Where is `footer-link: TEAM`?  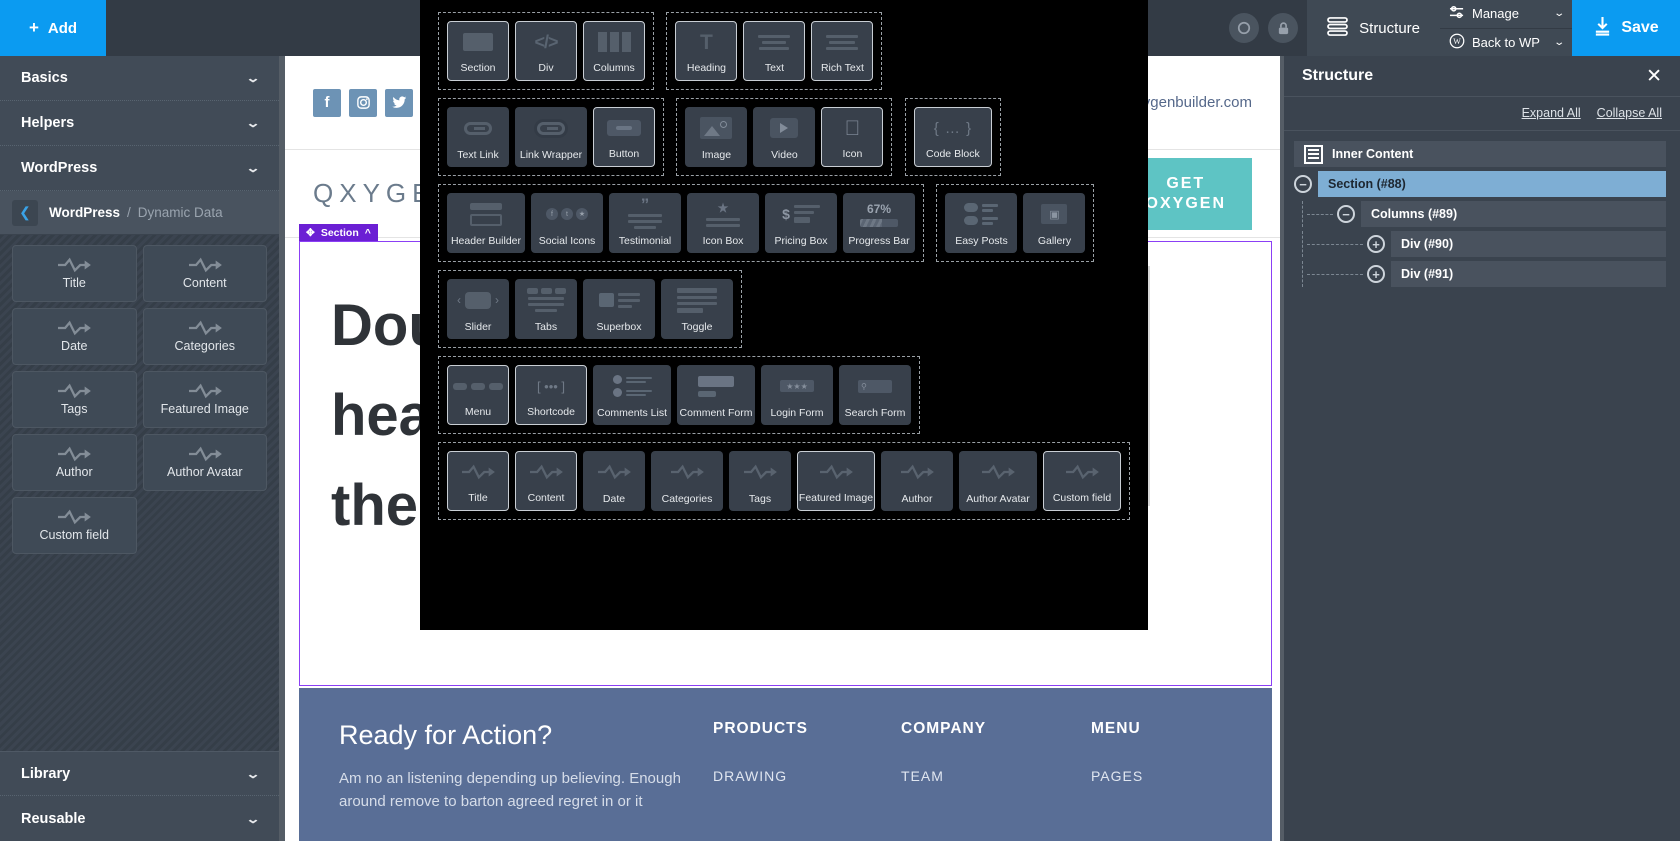
footer-link: TEAM is located at coordinates (943, 776).